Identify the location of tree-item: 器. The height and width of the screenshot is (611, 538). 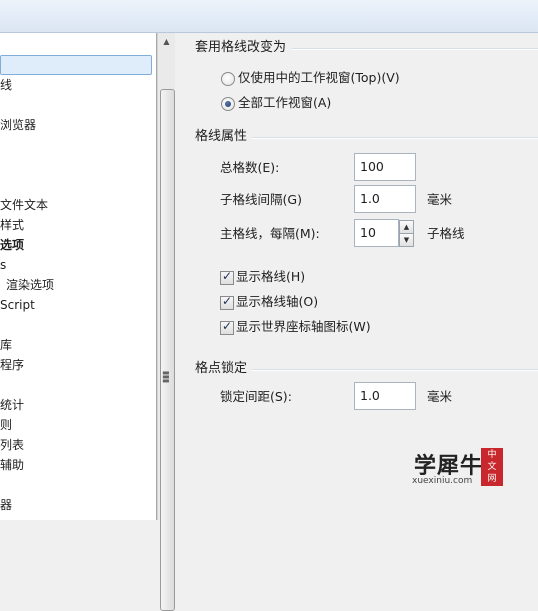
(6, 505).